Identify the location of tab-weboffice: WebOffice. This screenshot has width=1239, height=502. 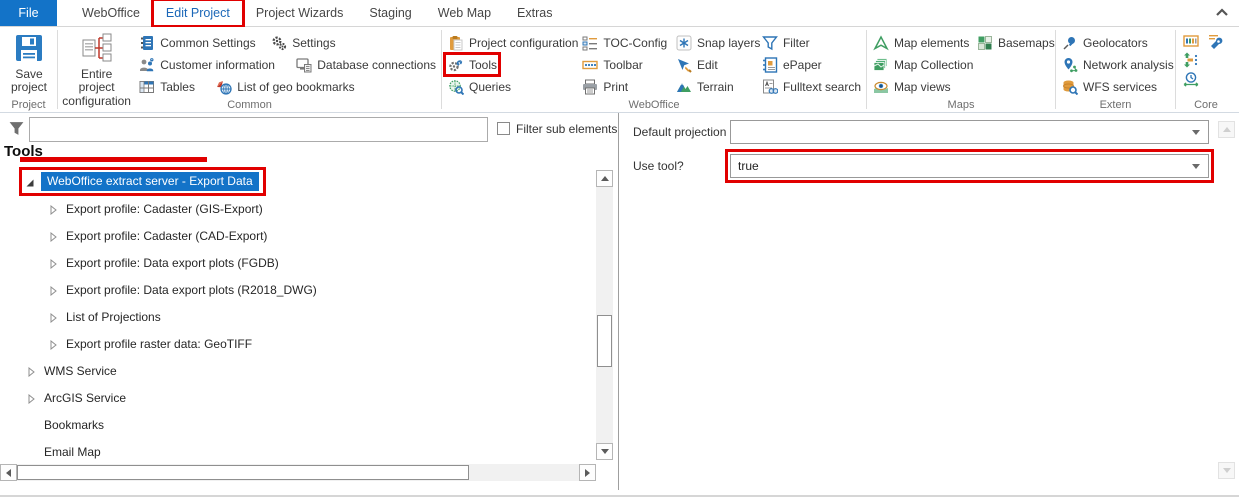
(111, 13).